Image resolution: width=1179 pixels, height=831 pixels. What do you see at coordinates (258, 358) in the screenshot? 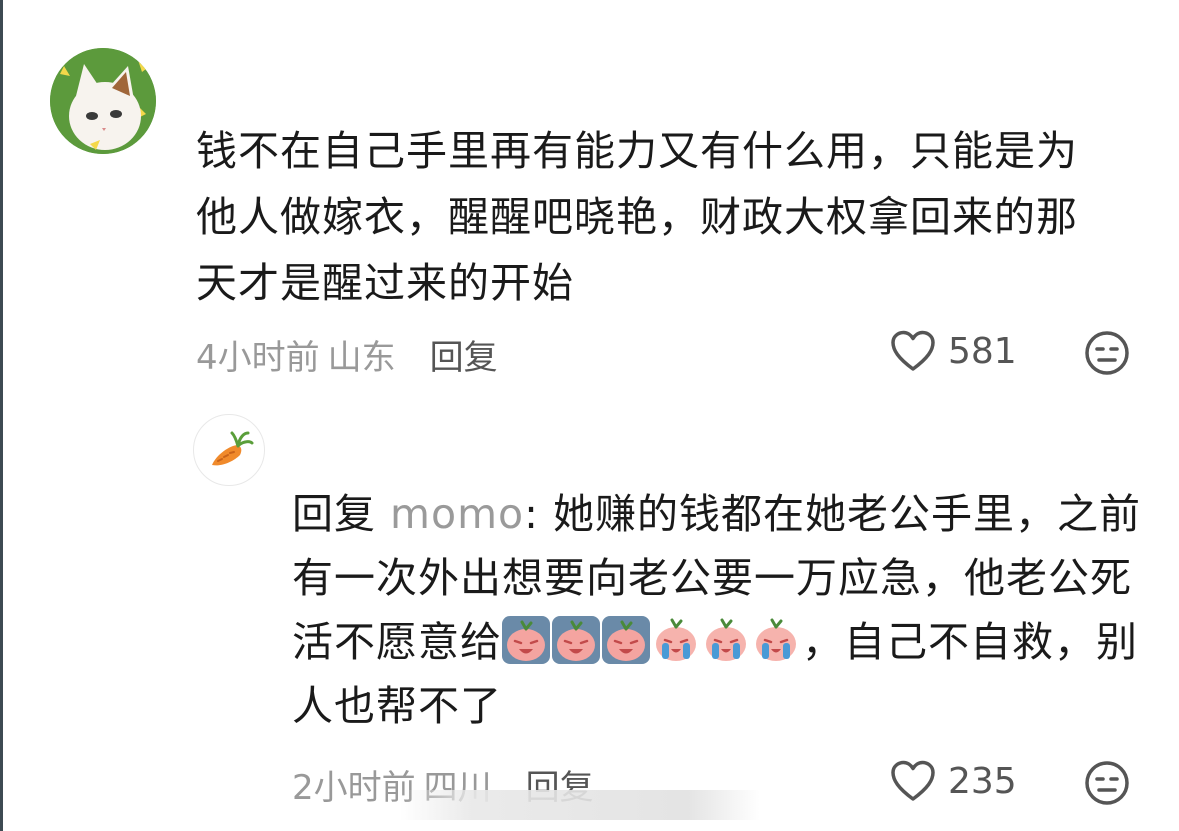
I see `comment-time: 4小时前` at bounding box center [258, 358].